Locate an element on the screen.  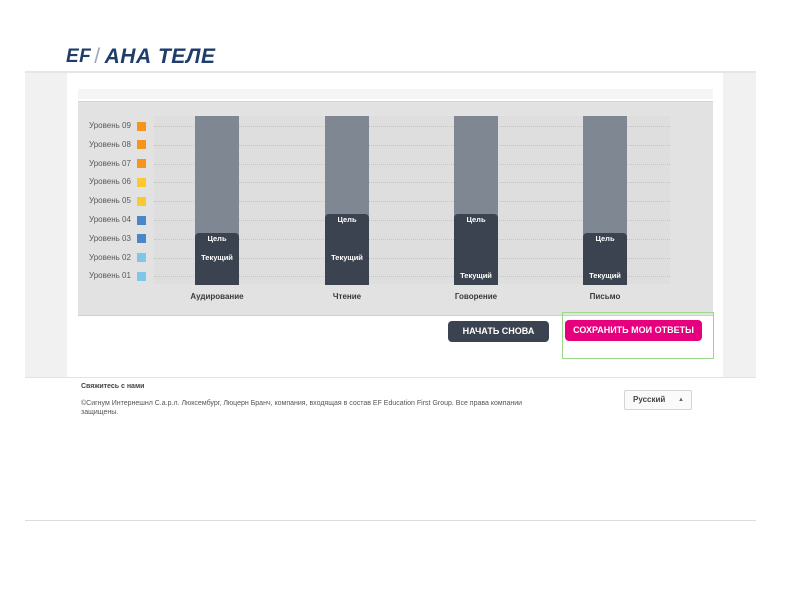
skill-label: Аудирование is located at coordinates (217, 296).